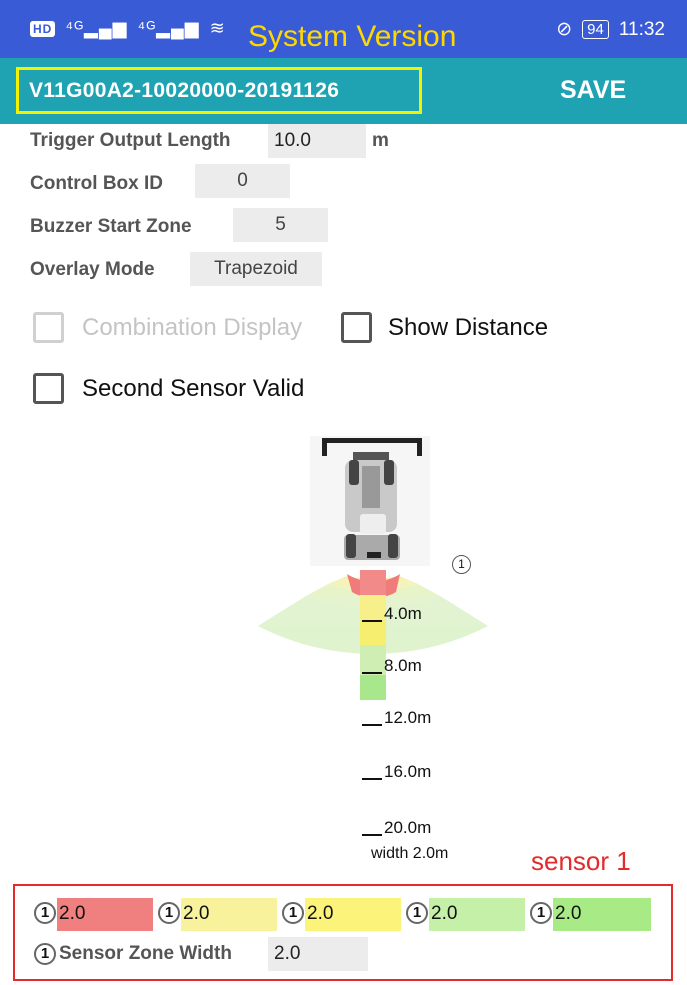  Describe the element at coordinates (373, 582) in the screenshot. I see `column-red` at that location.